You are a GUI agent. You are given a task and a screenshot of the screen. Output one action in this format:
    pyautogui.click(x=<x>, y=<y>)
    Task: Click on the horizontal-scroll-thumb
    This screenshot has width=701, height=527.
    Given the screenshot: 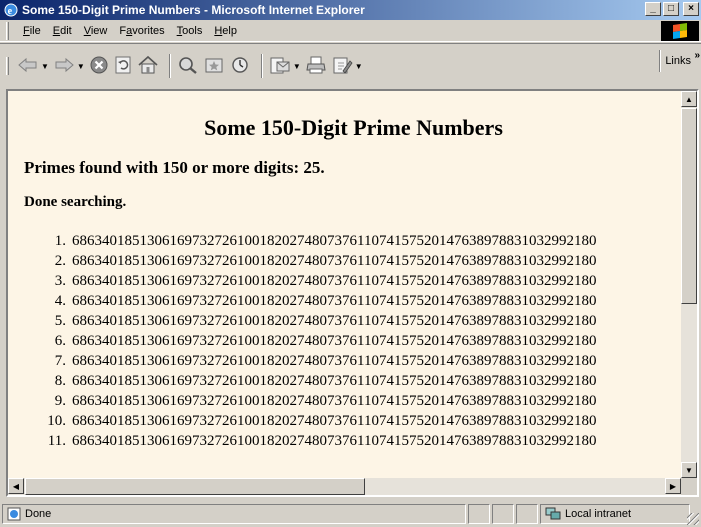 What is the action you would take?
    pyautogui.click(x=195, y=486)
    